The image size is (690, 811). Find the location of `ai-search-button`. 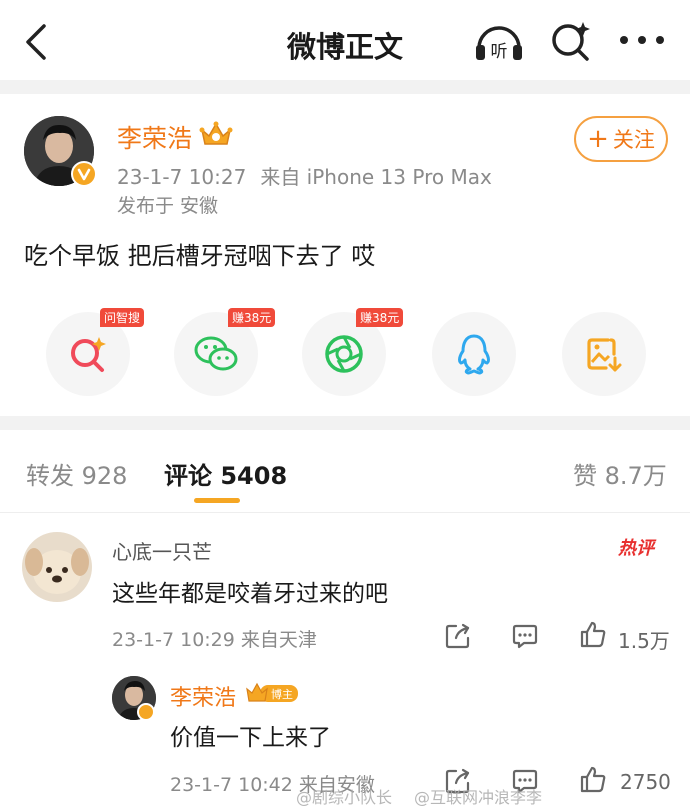

ai-search-button is located at coordinates (571, 41).